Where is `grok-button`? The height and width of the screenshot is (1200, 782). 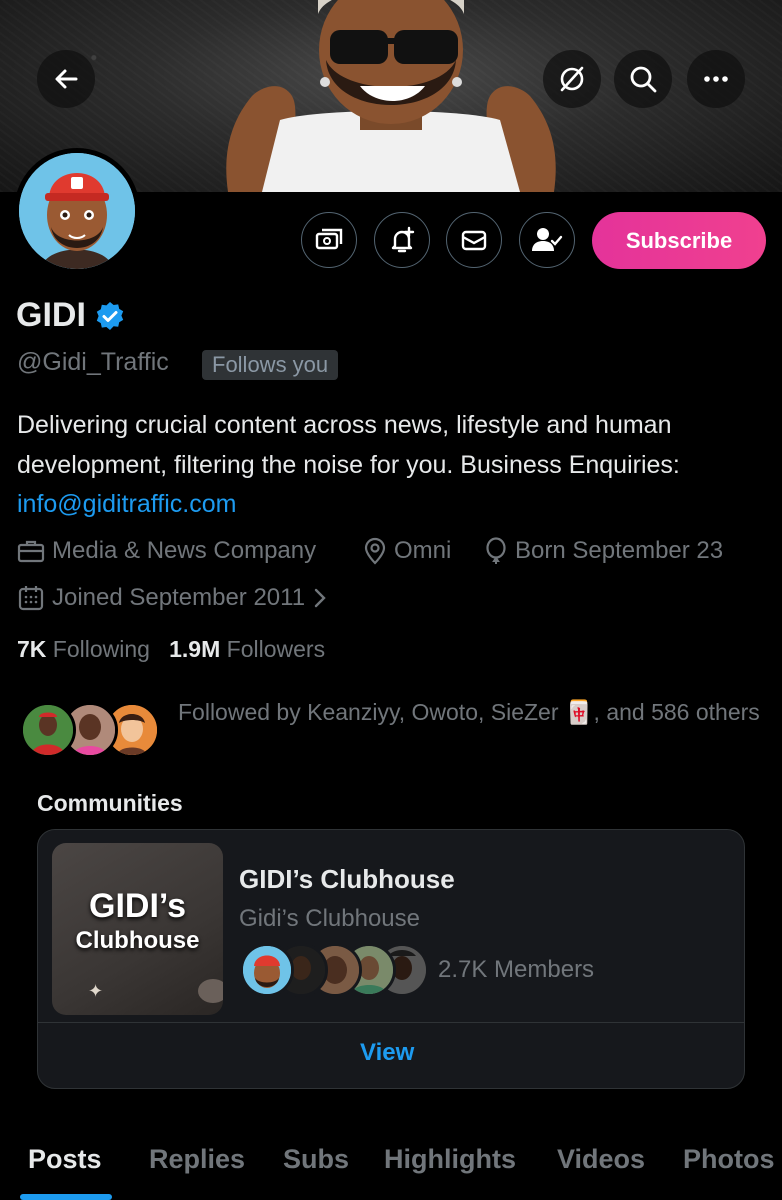
grok-button is located at coordinates (572, 79).